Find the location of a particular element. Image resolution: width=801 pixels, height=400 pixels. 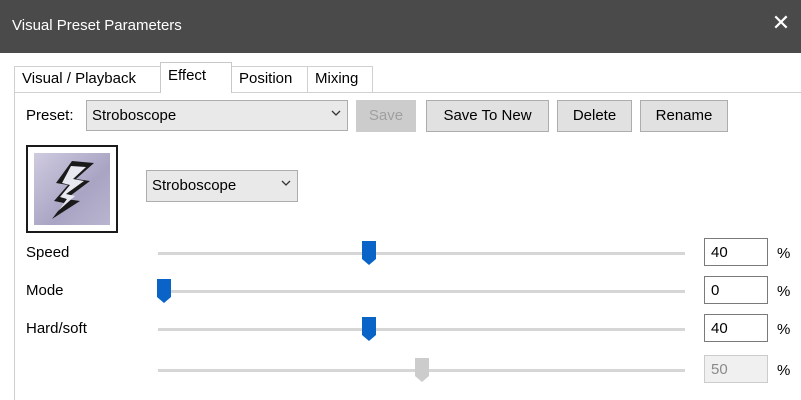

preset-select: Stroboscope is located at coordinates (217, 115).